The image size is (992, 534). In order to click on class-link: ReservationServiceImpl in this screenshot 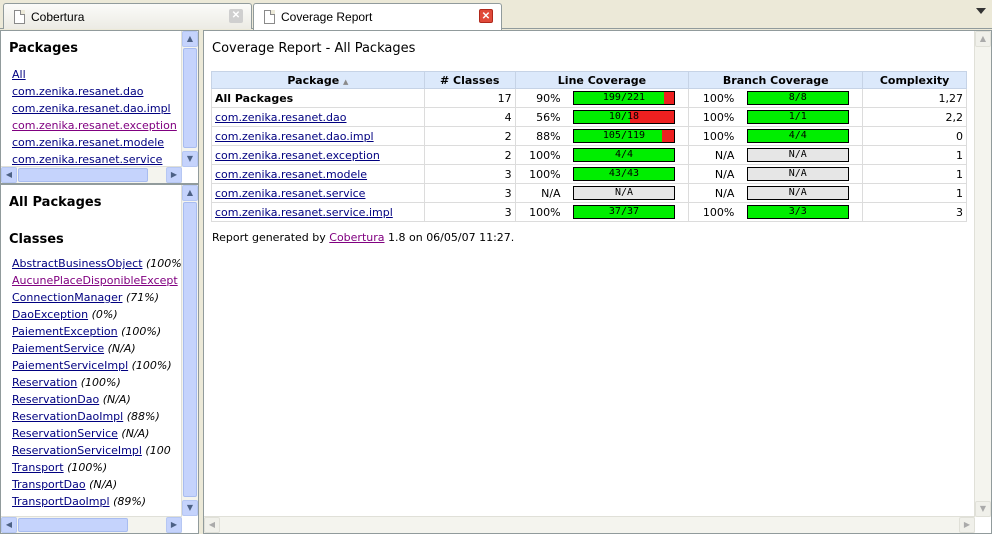, I will do `click(77, 450)`.